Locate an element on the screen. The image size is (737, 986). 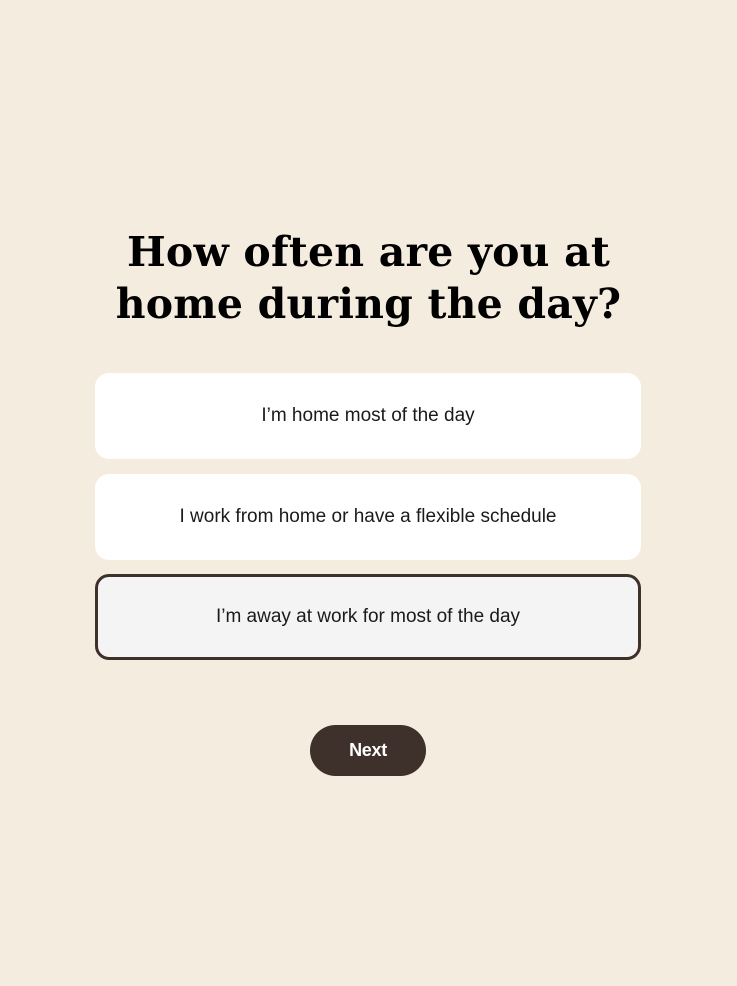
question-title-line-1: How often are you at is located at coordinates (368, 252).